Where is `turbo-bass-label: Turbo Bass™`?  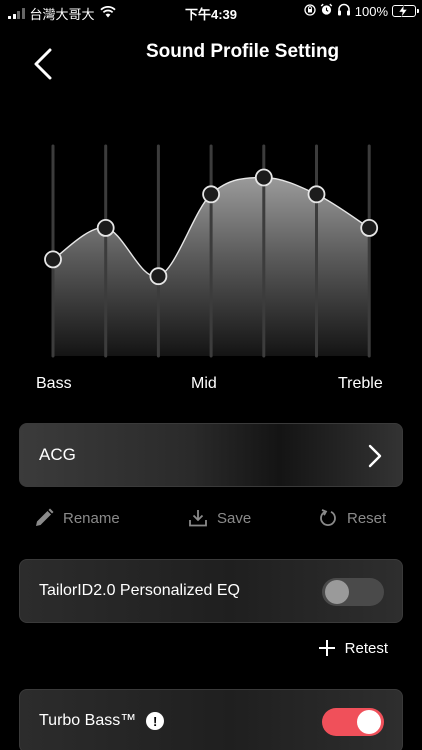
turbo-bass-label: Turbo Bass™ is located at coordinates (88, 720).